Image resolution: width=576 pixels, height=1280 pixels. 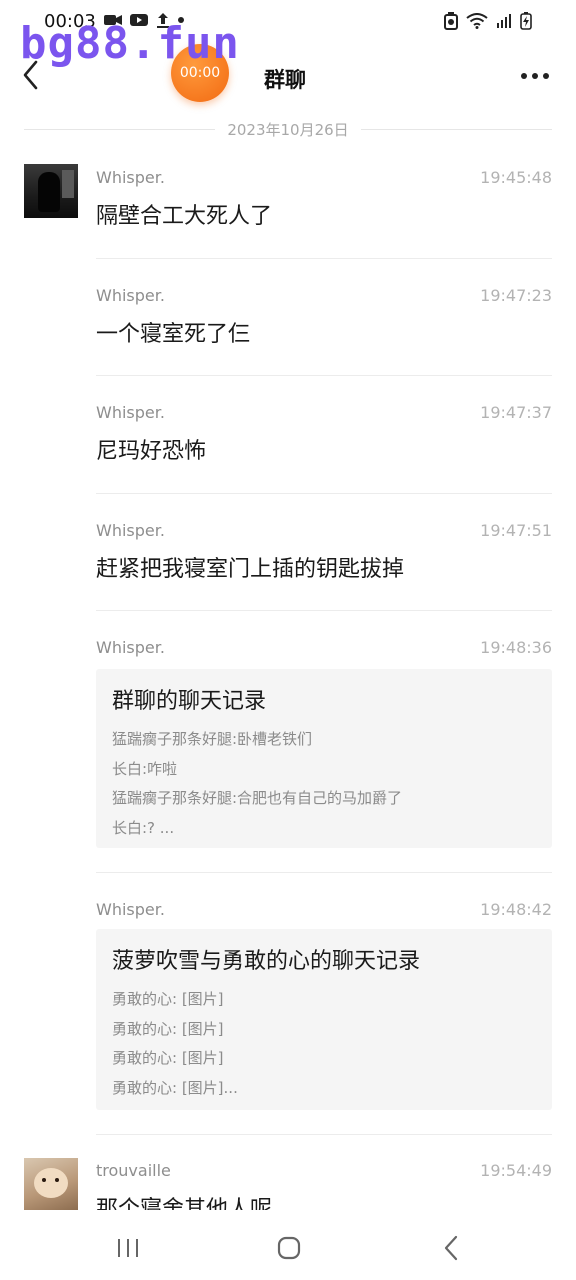 I want to click on more-options-button, so click(x=535, y=76).